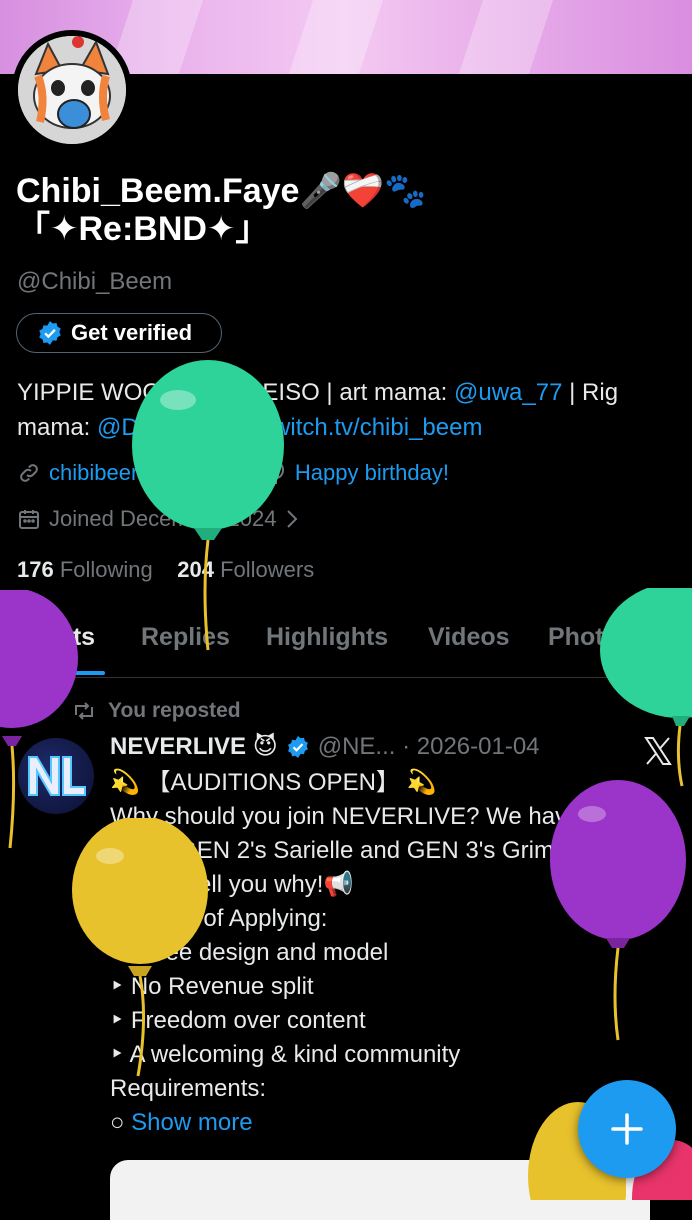 The height and width of the screenshot is (1220, 692). Describe the element at coordinates (267, 569) in the screenshot. I see `followers-label: Followers` at that location.